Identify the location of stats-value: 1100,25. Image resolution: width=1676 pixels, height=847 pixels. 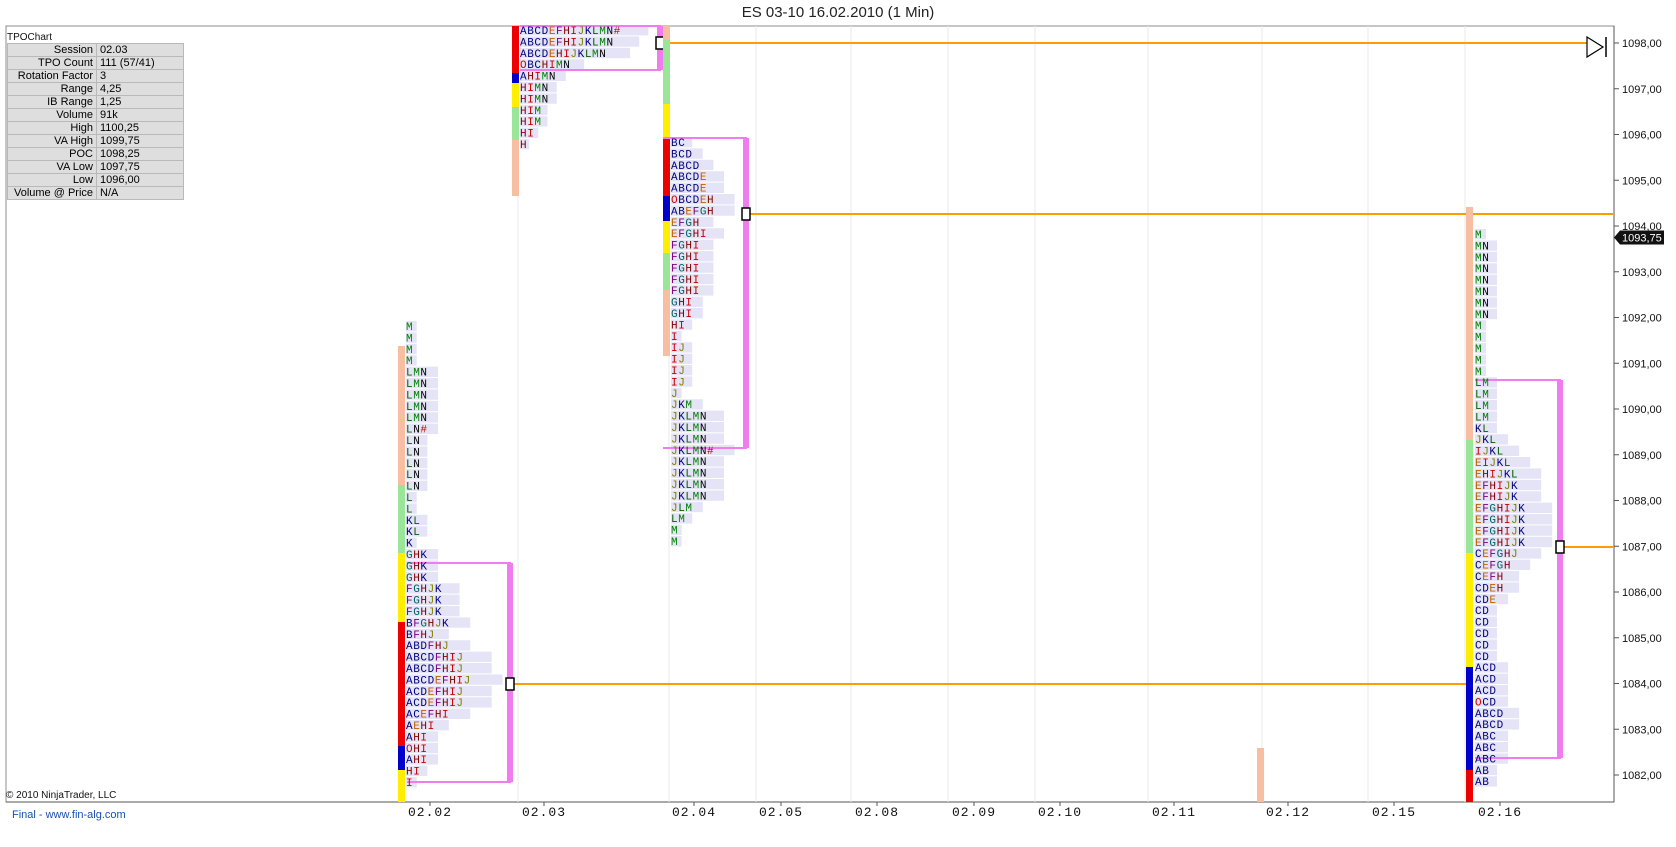
(140, 128).